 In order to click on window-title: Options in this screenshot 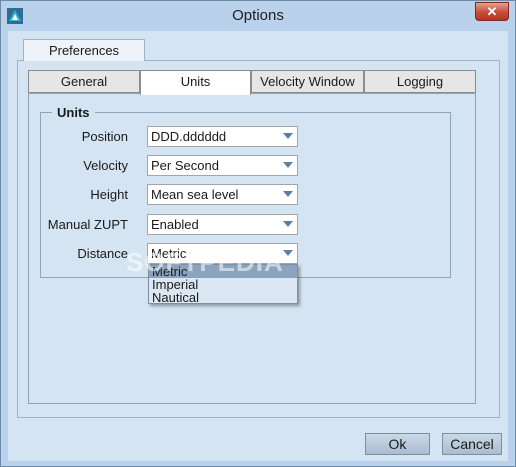, I will do `click(258, 15)`.